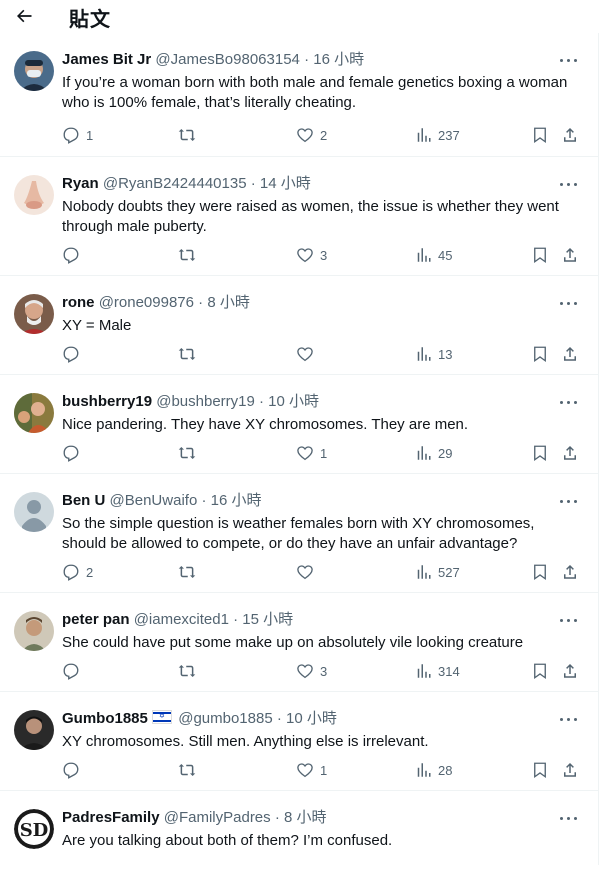 The width and height of the screenshot is (602, 891). I want to click on reply-item: rone @rone099876 · 8 小時 XY = Male 13, so click(299, 325).